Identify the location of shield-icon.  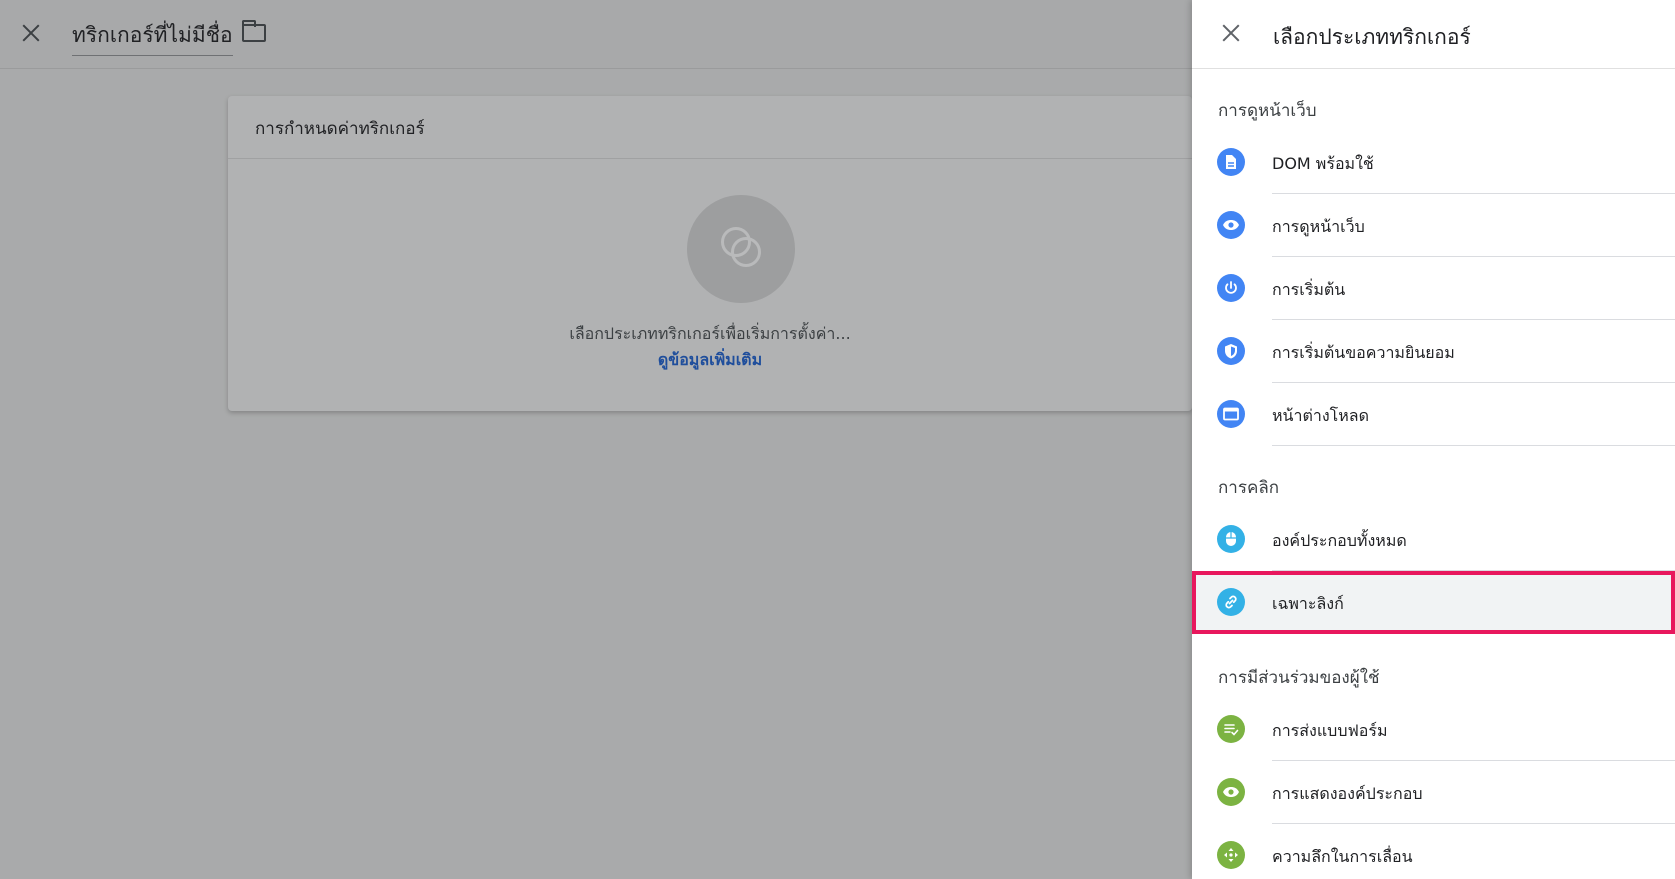
(1231, 351).